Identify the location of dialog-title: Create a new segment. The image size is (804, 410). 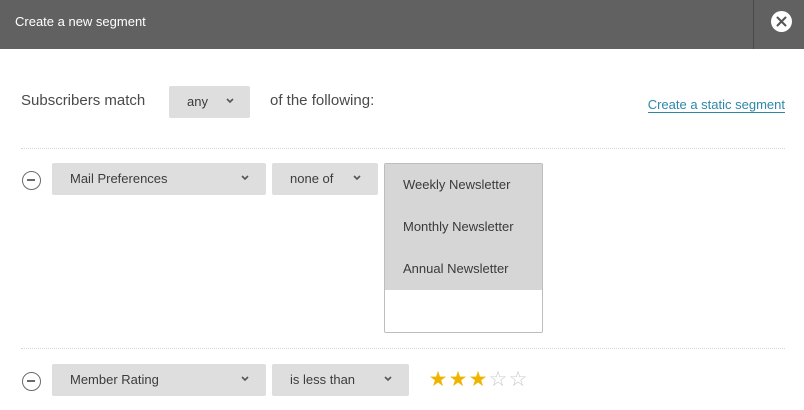
(80, 21).